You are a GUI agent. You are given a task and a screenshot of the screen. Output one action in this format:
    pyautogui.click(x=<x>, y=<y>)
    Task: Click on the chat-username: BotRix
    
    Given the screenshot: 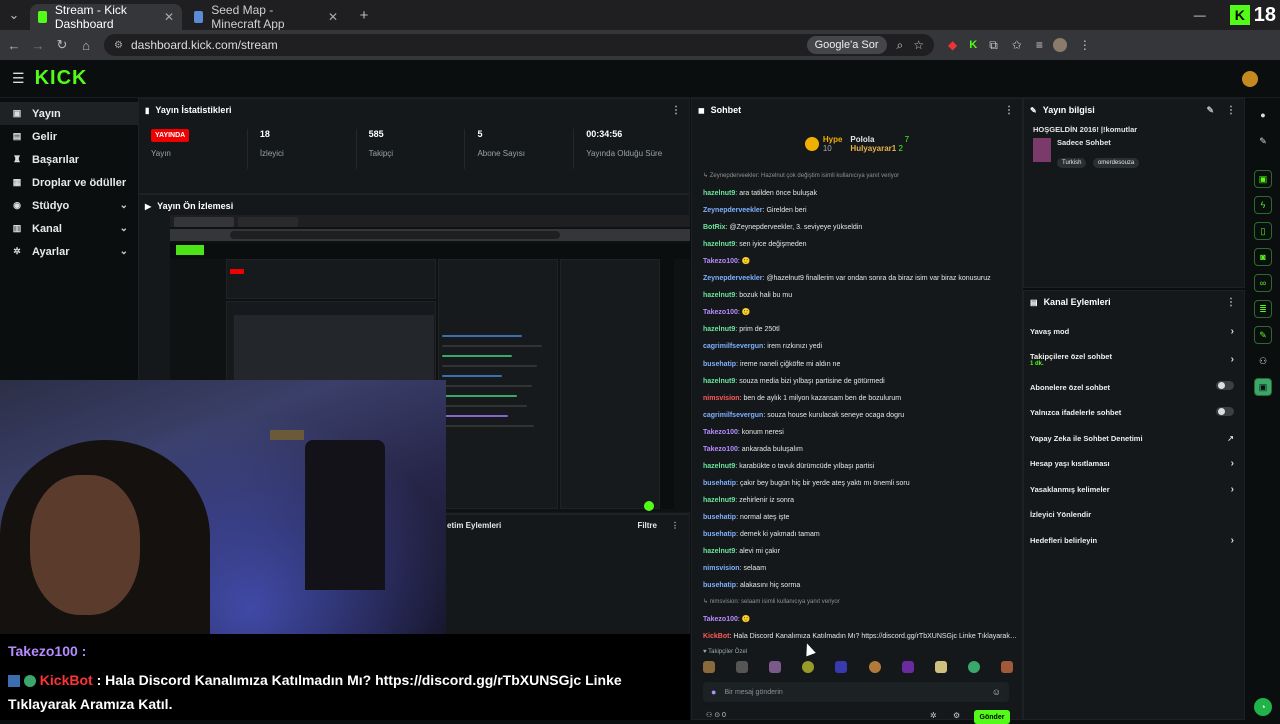 What is the action you would take?
    pyautogui.click(x=714, y=227)
    